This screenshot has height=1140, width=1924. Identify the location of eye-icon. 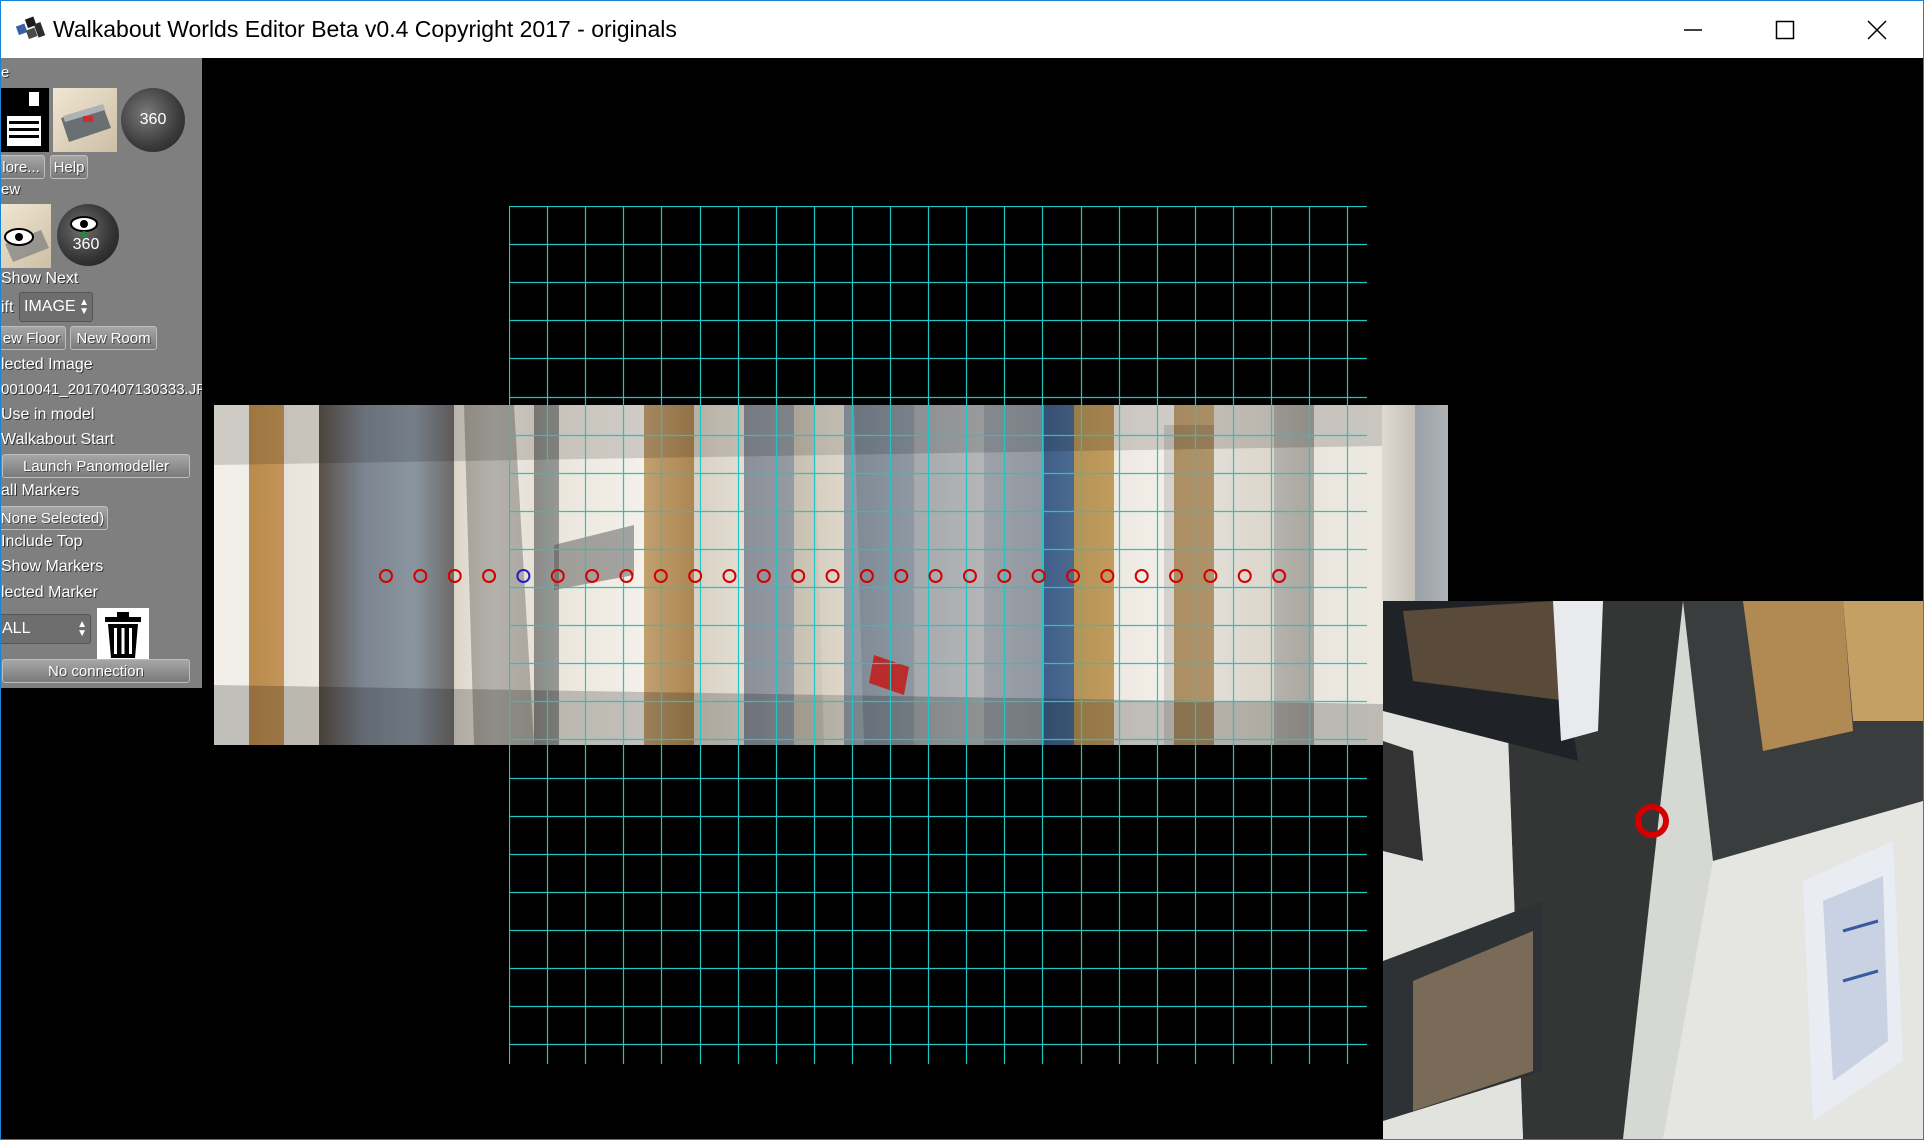
(26, 245).